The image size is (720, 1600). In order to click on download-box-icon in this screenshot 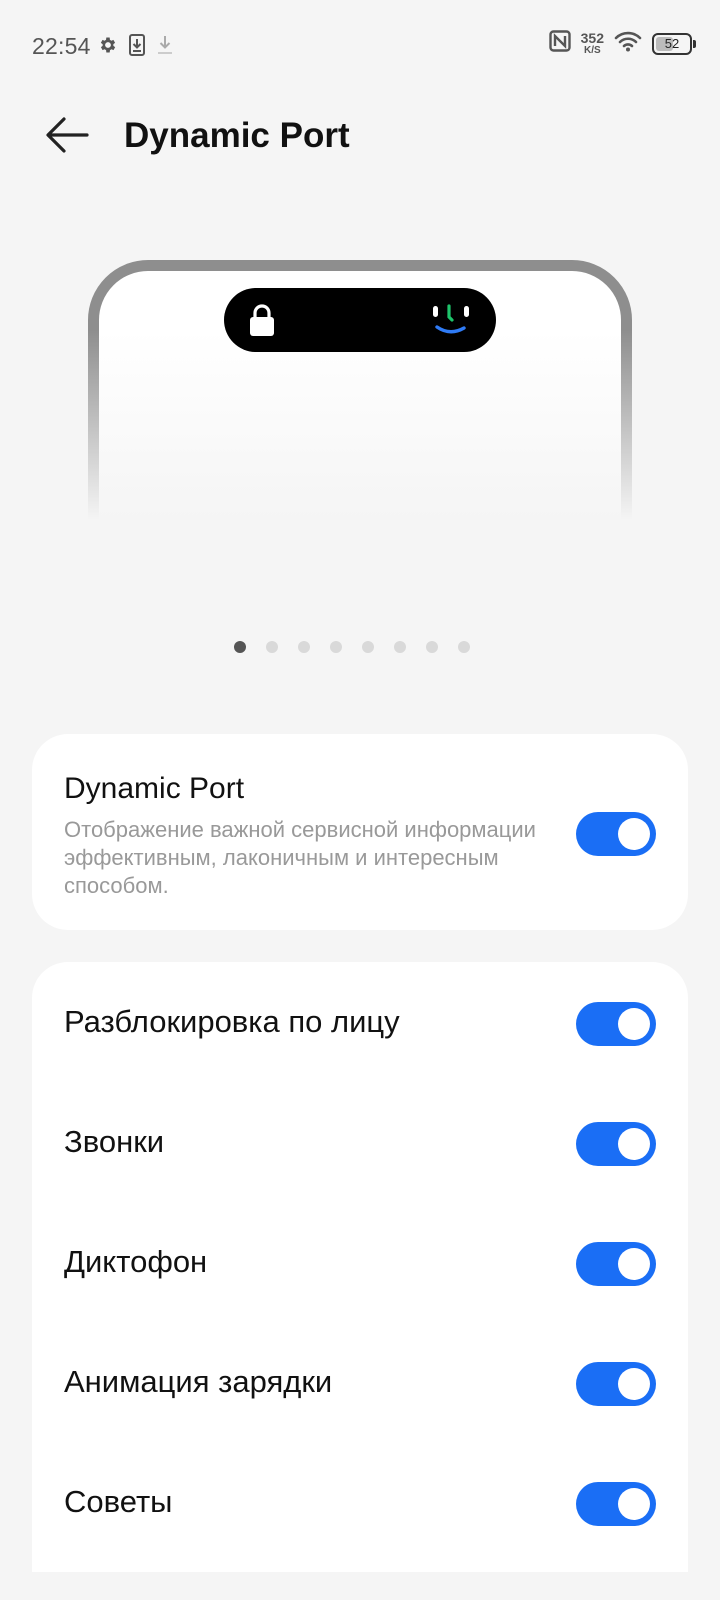, I will do `click(137, 47)`.